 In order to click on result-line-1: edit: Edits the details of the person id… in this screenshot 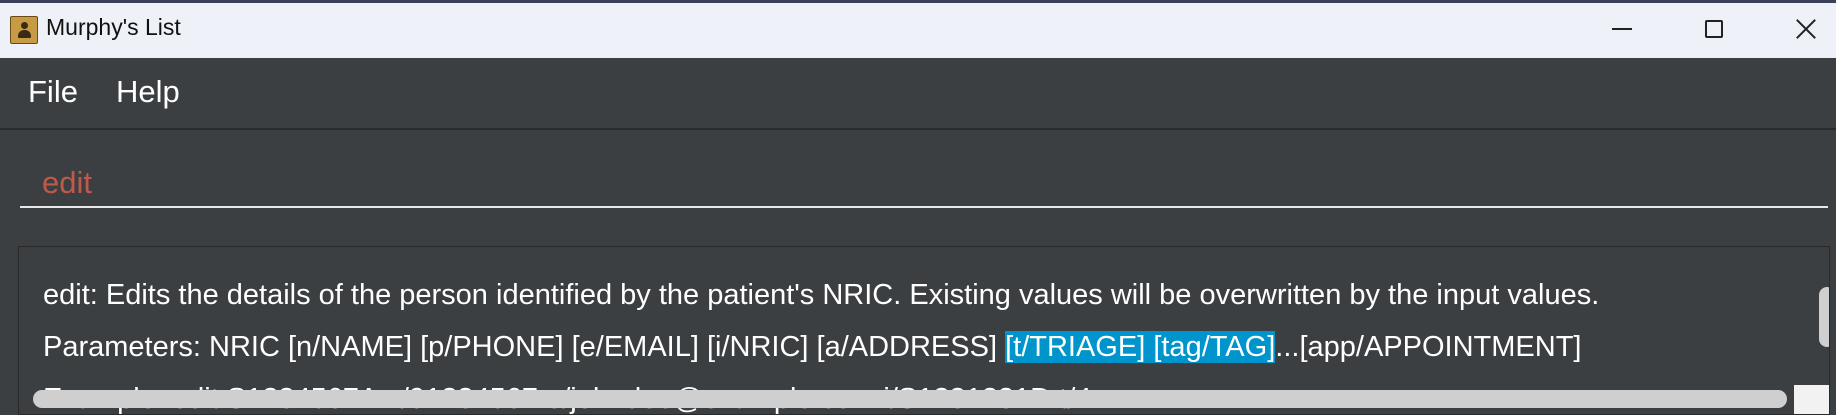, I will do `click(821, 295)`.